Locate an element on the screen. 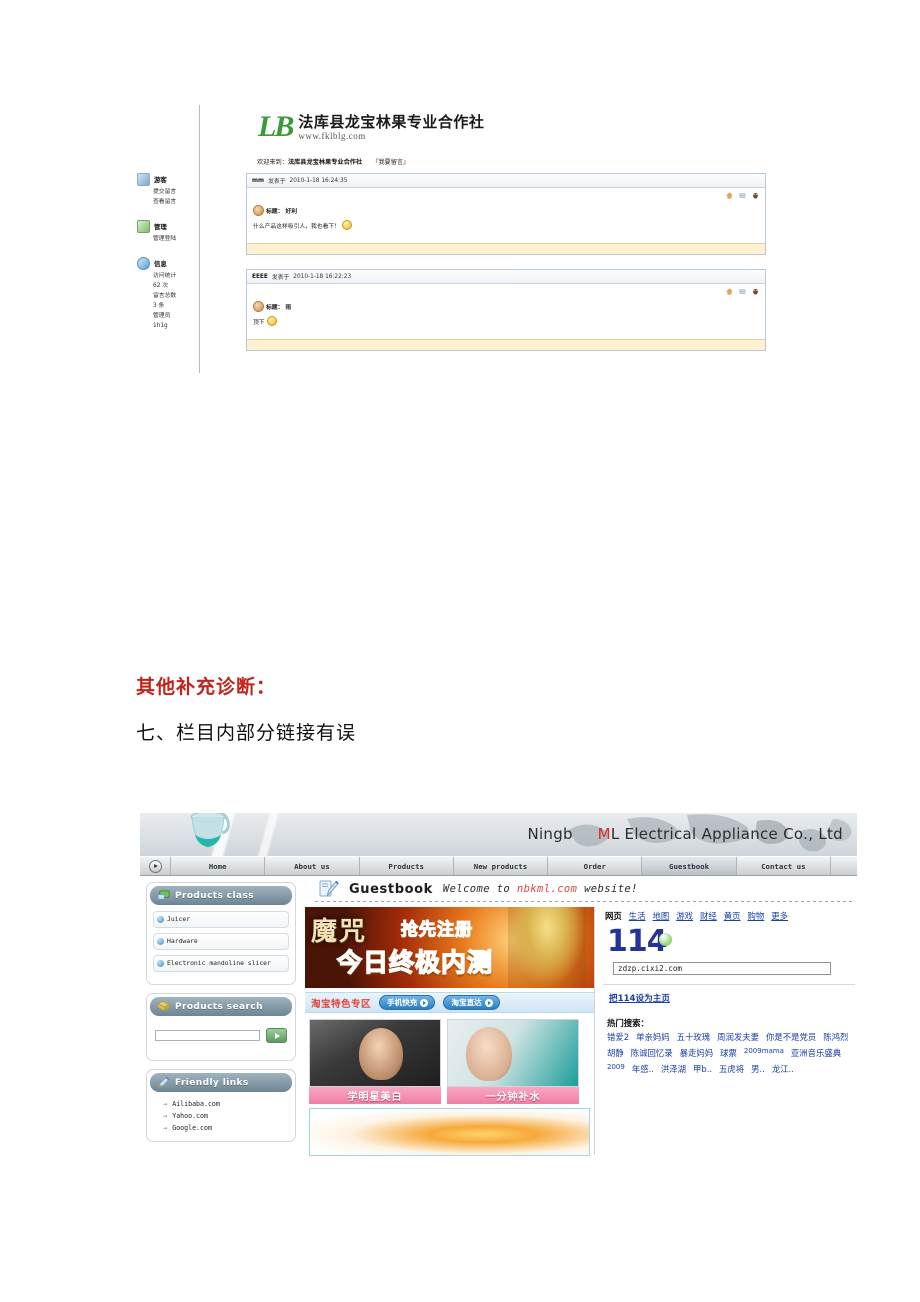 Image resolution: width=920 pixels, height=1302 pixels. products-class-title: Products class is located at coordinates (215, 895).